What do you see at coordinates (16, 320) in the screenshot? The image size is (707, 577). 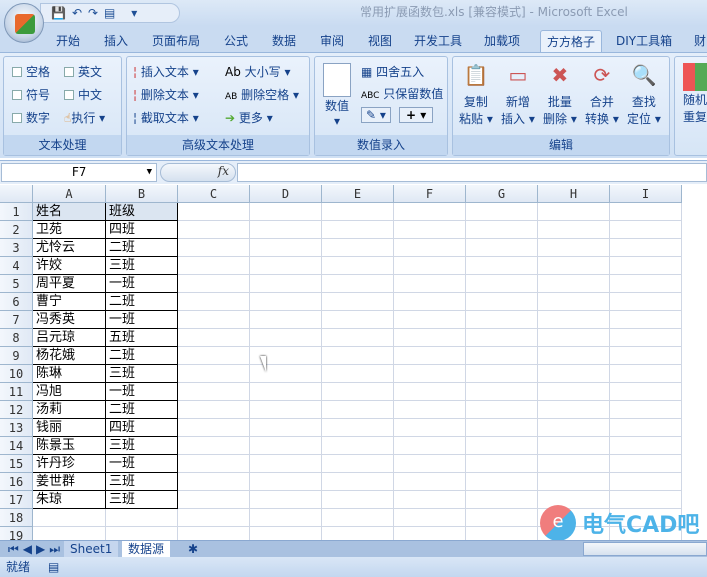 I see `row-header: 7` at bounding box center [16, 320].